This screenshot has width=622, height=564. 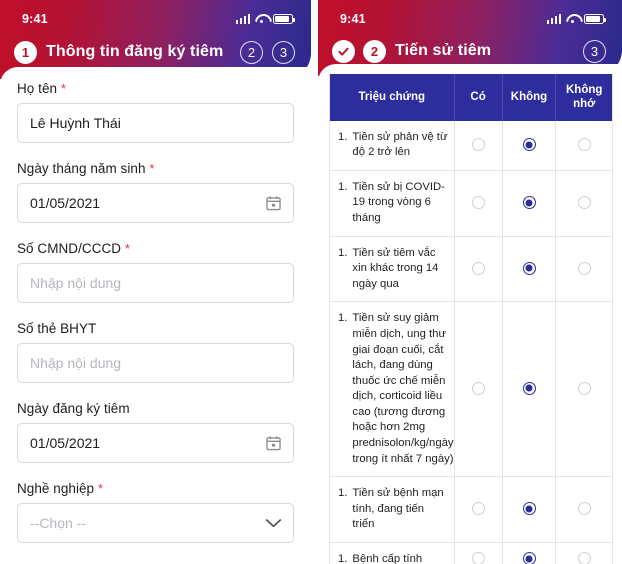 I want to click on field-occupation: Nghề nghiệp * --Chọn --, so click(x=155, y=512).